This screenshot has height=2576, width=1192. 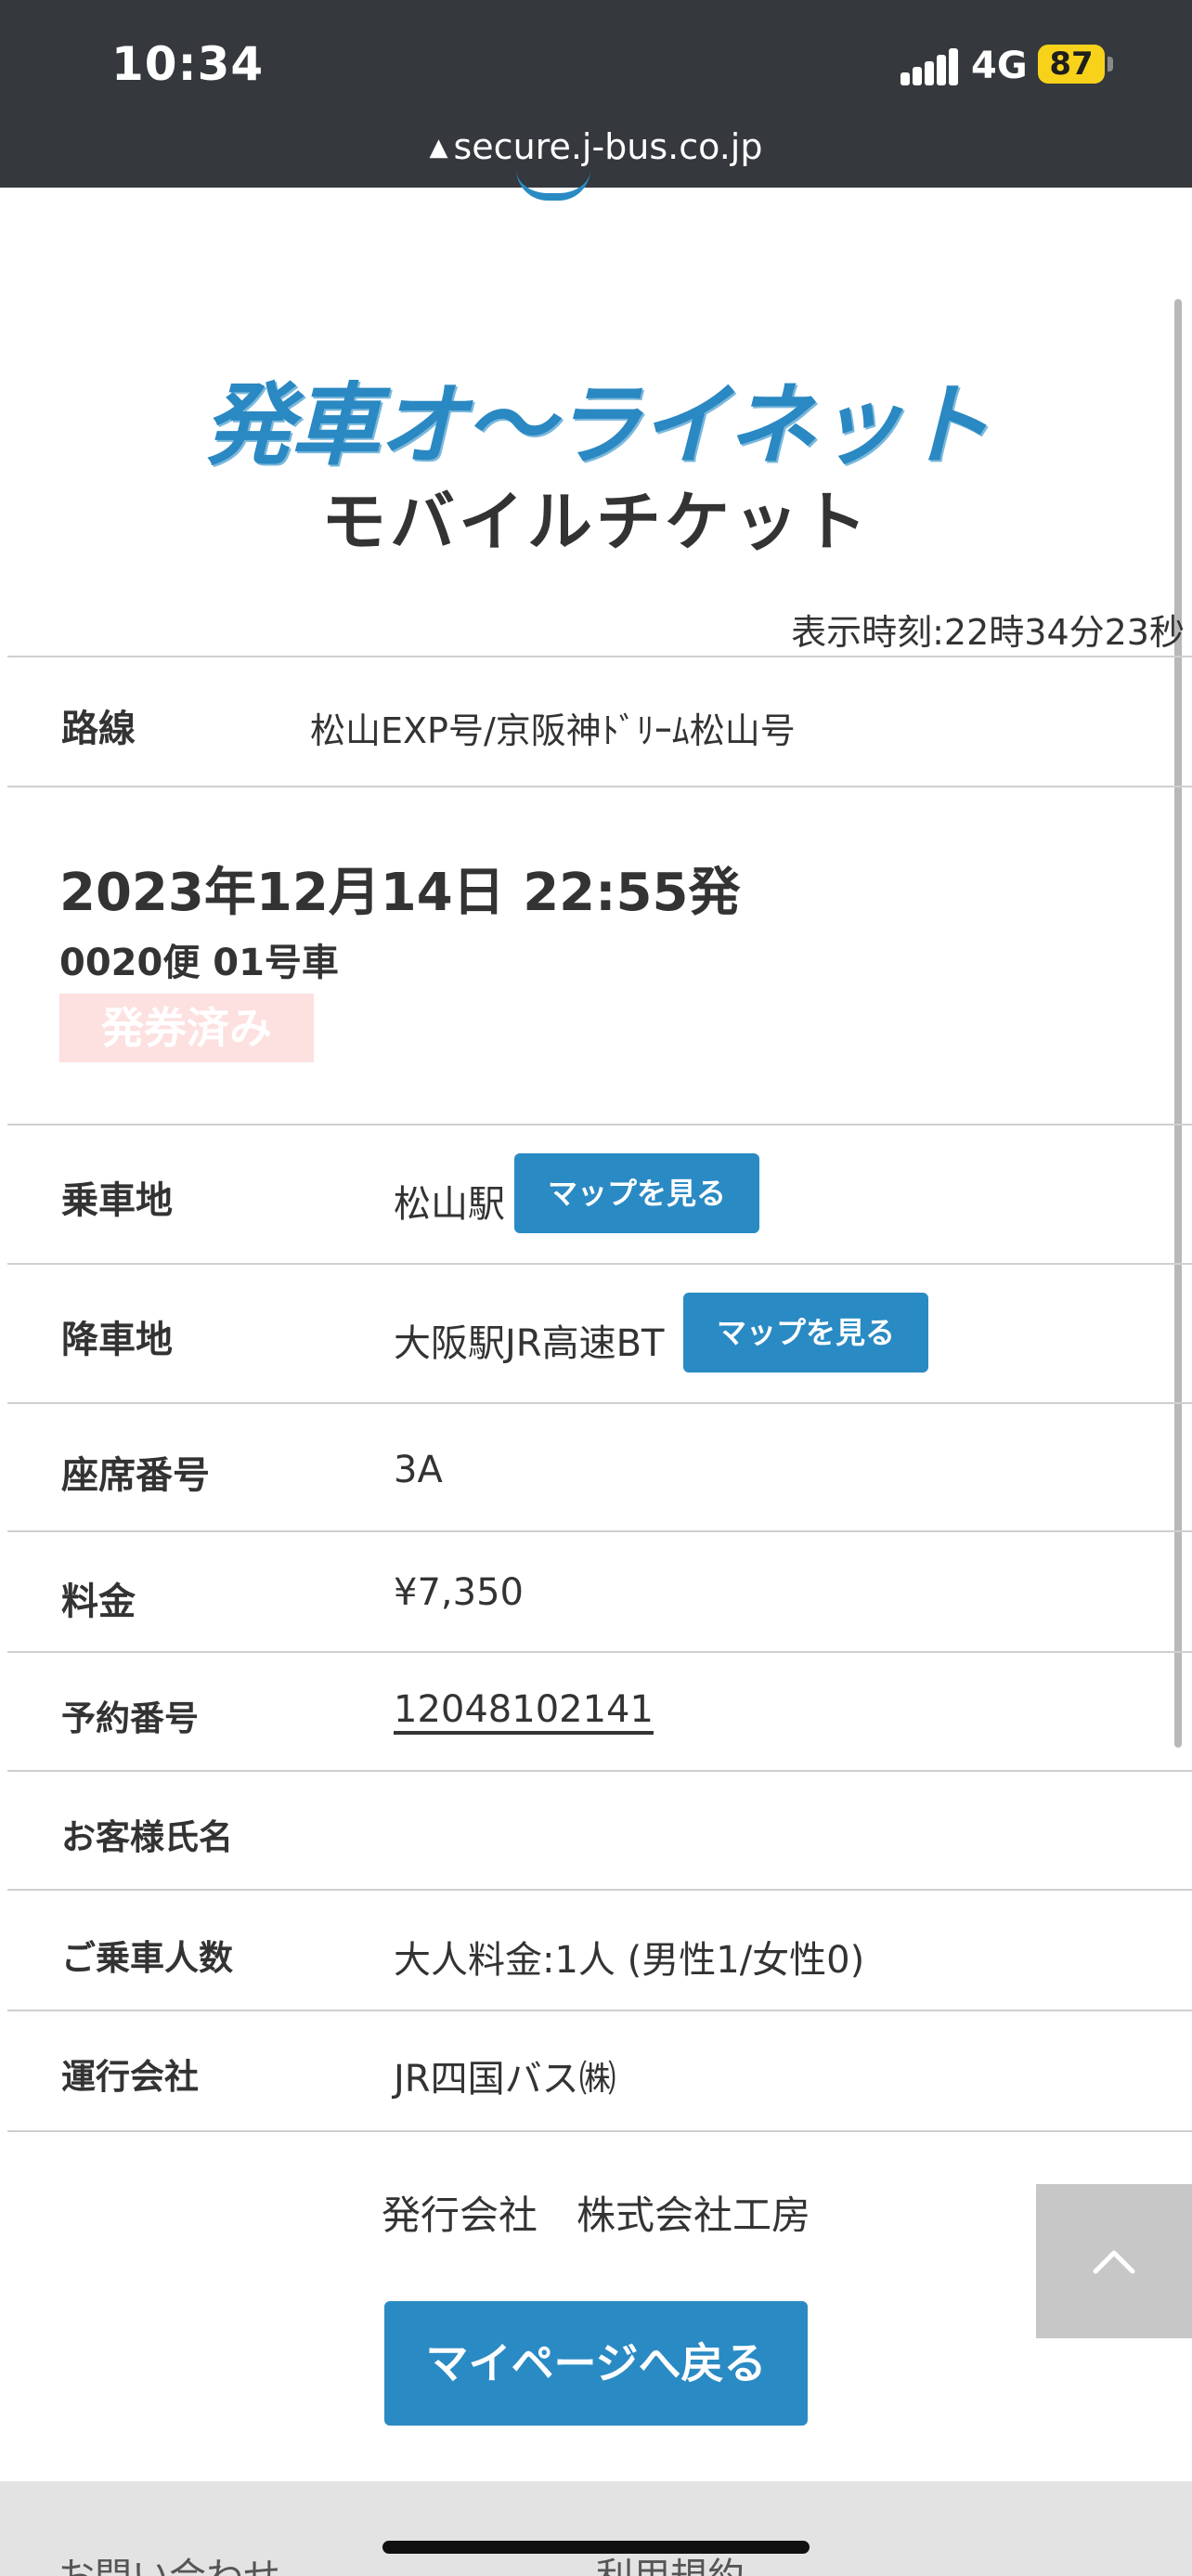 I want to click on status-bar: 10:34 4G 87 ▲ secure.j-bus.co.jp, so click(x=596, y=94).